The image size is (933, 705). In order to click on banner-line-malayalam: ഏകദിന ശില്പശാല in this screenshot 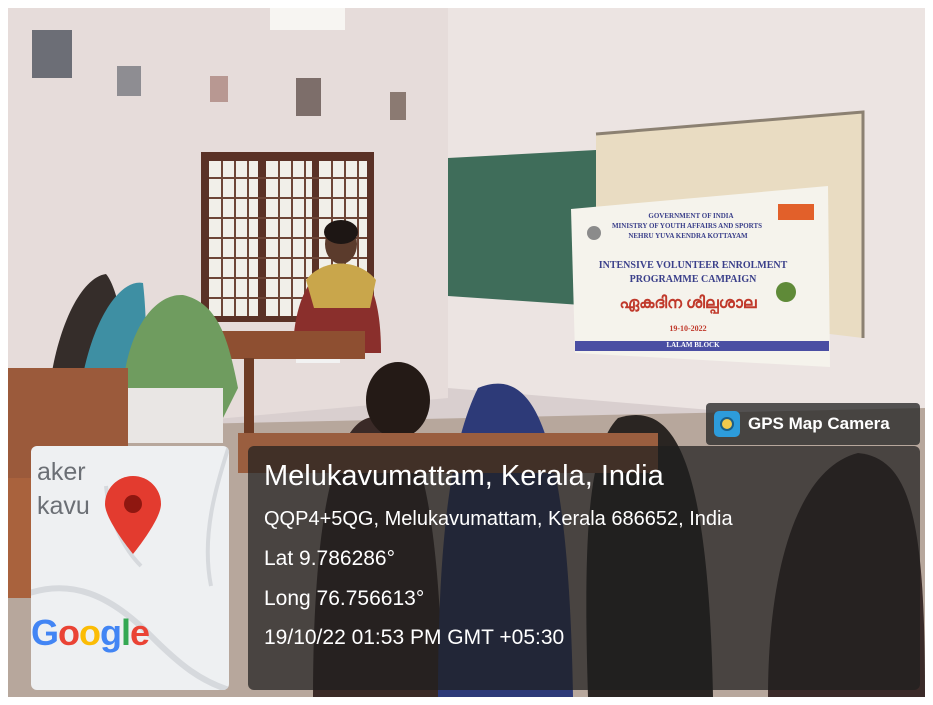, I will do `click(688, 303)`.